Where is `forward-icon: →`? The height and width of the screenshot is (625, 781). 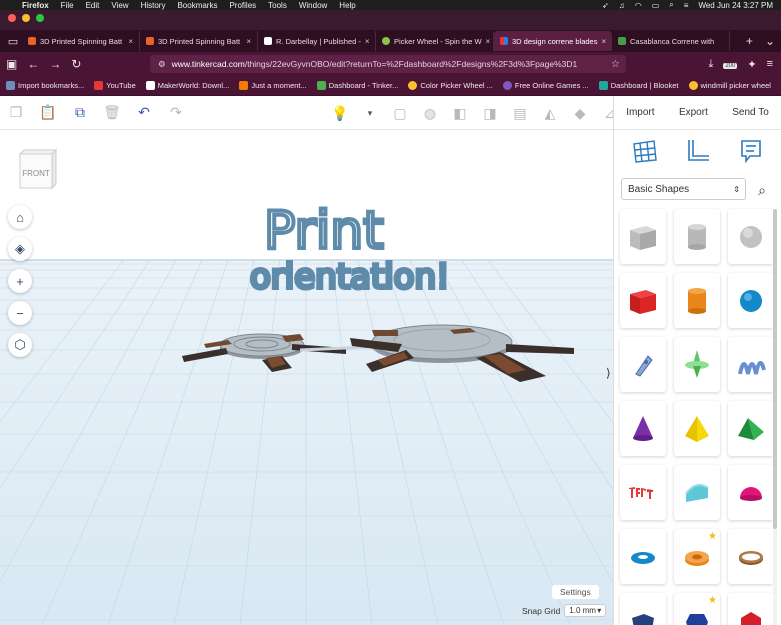 forward-icon: → is located at coordinates (55, 64).